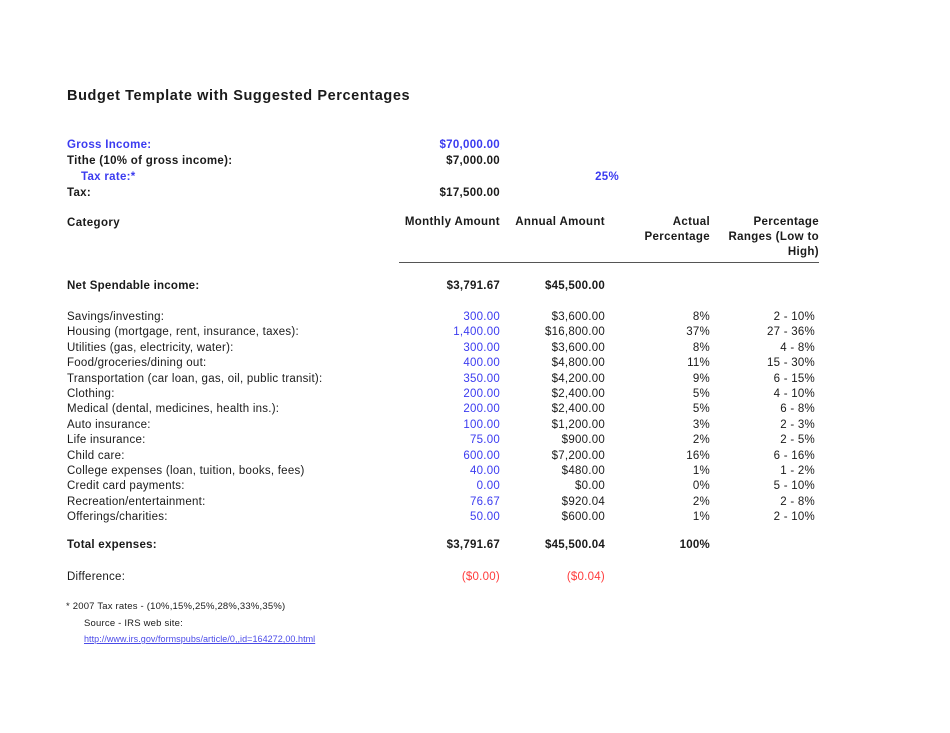 The image size is (950, 733). What do you see at coordinates (794, 486) in the screenshot?
I see `expense-percentage-range: 5 - 10%` at bounding box center [794, 486].